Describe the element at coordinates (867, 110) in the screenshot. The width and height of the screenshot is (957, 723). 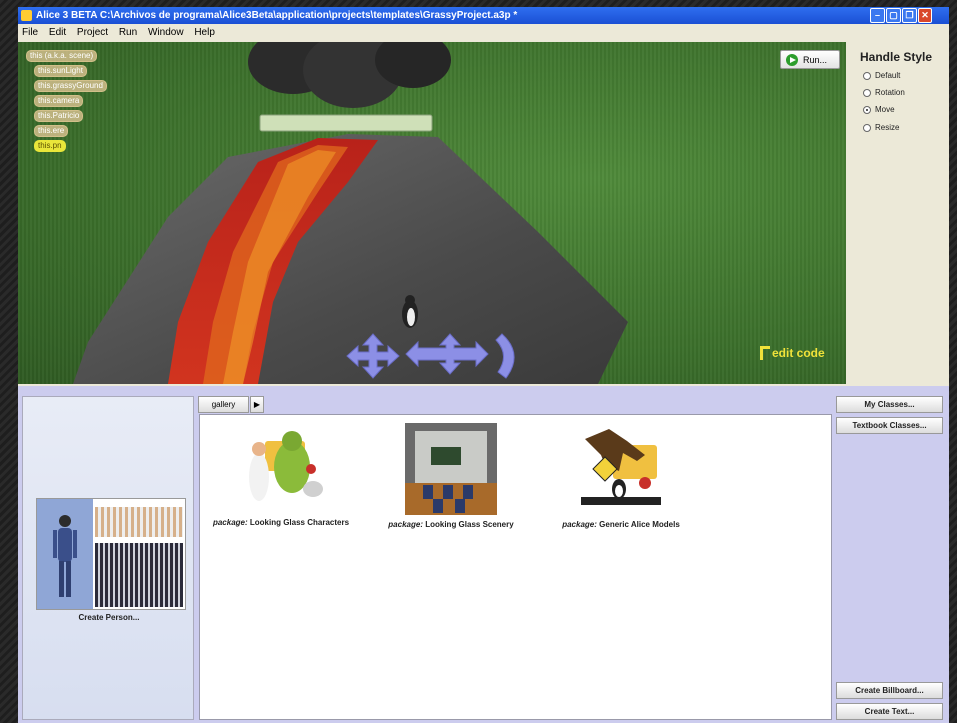
I see `radio-dot-selected-icon` at that location.